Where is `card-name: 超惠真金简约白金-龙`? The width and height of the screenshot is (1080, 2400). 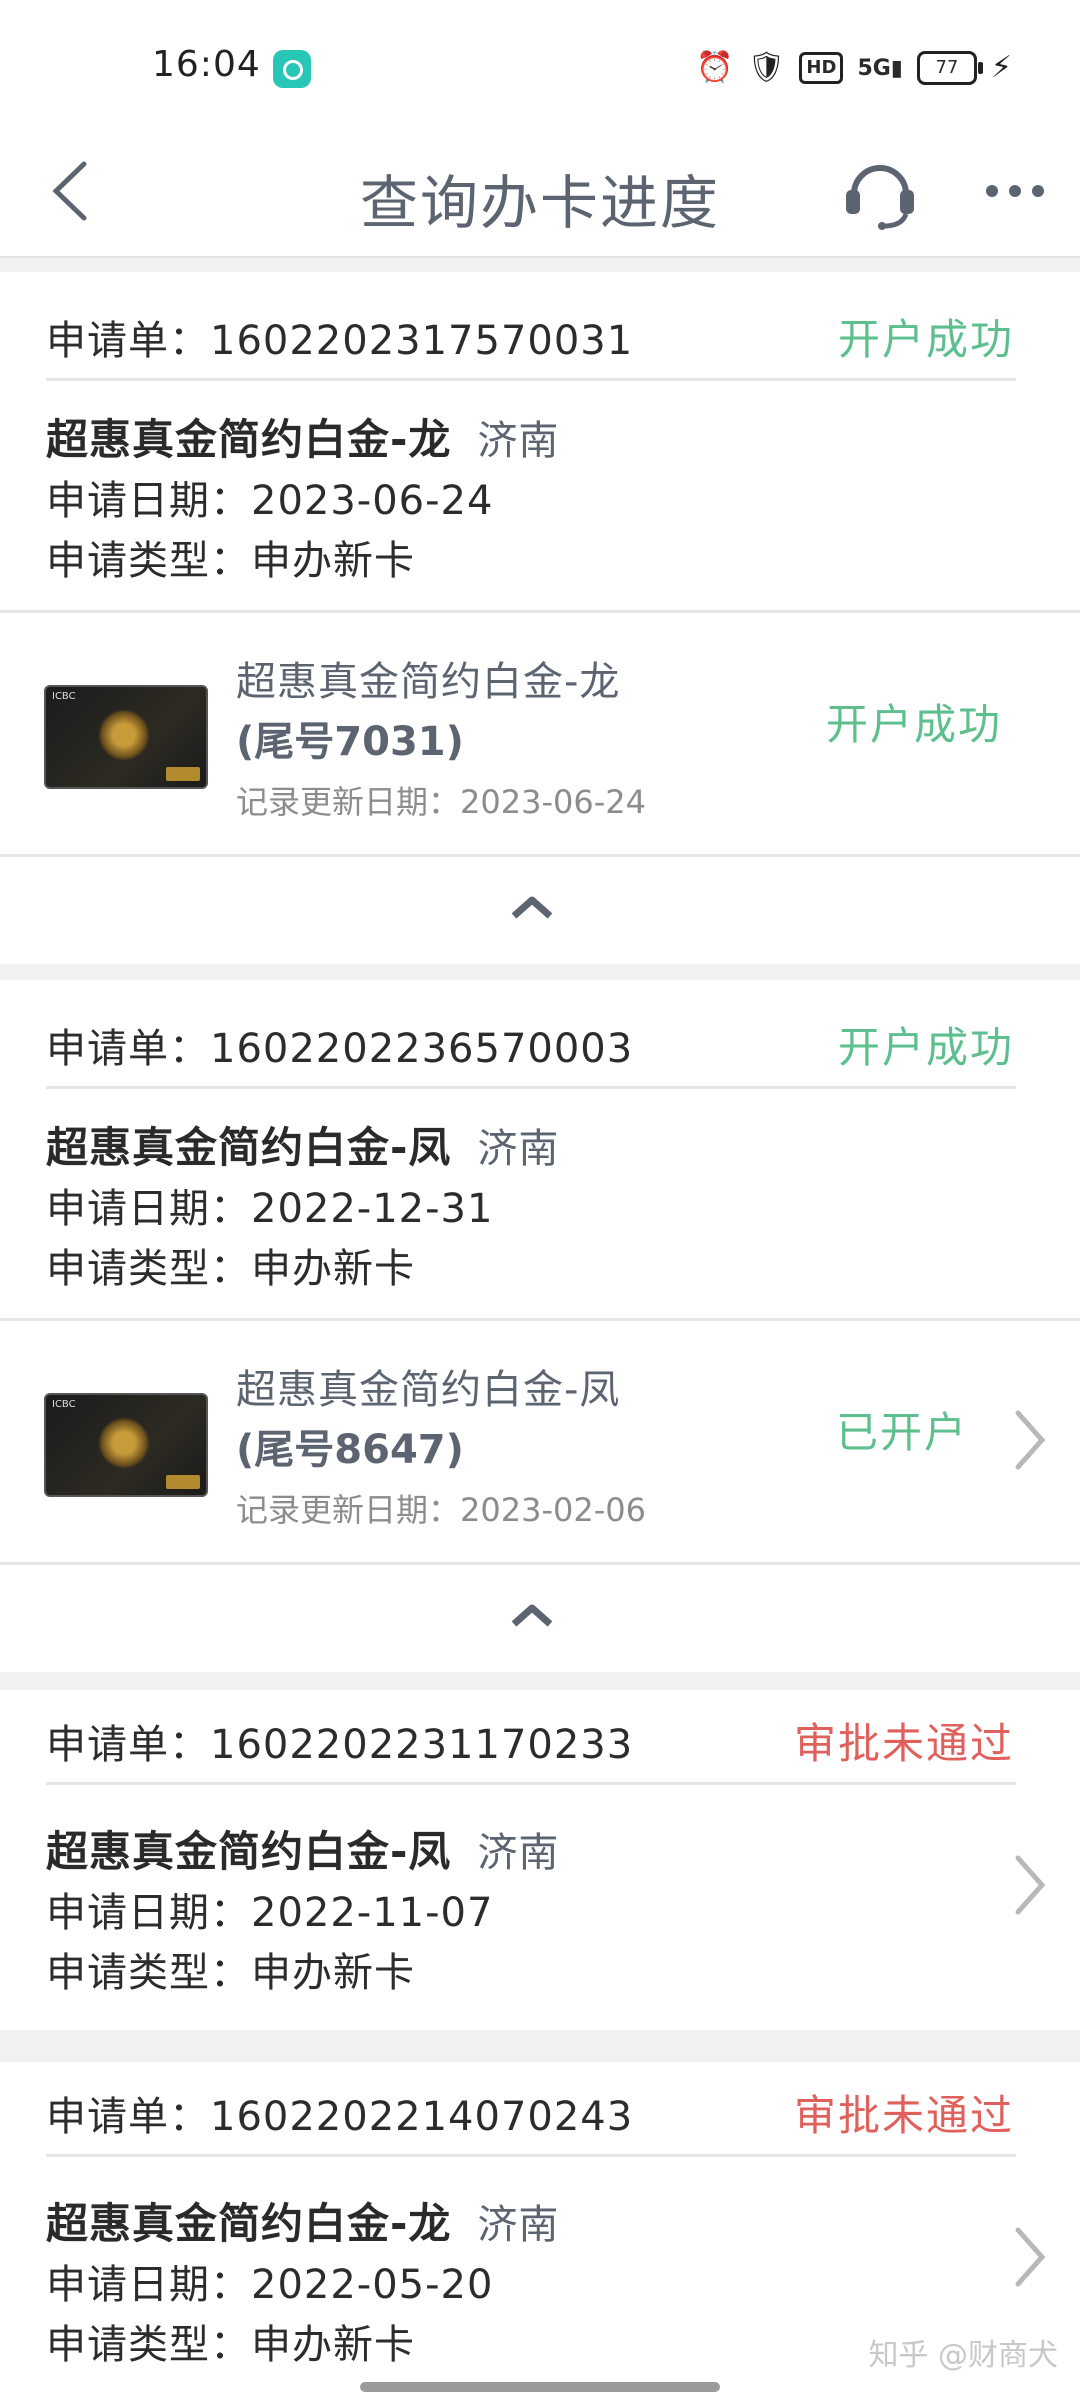
card-name: 超惠真金简约白金-龙 is located at coordinates (428, 682).